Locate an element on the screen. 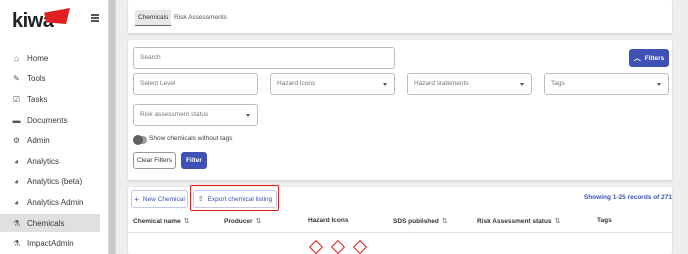 The image size is (688, 254). filters-button: ︿ Filters is located at coordinates (649, 58).